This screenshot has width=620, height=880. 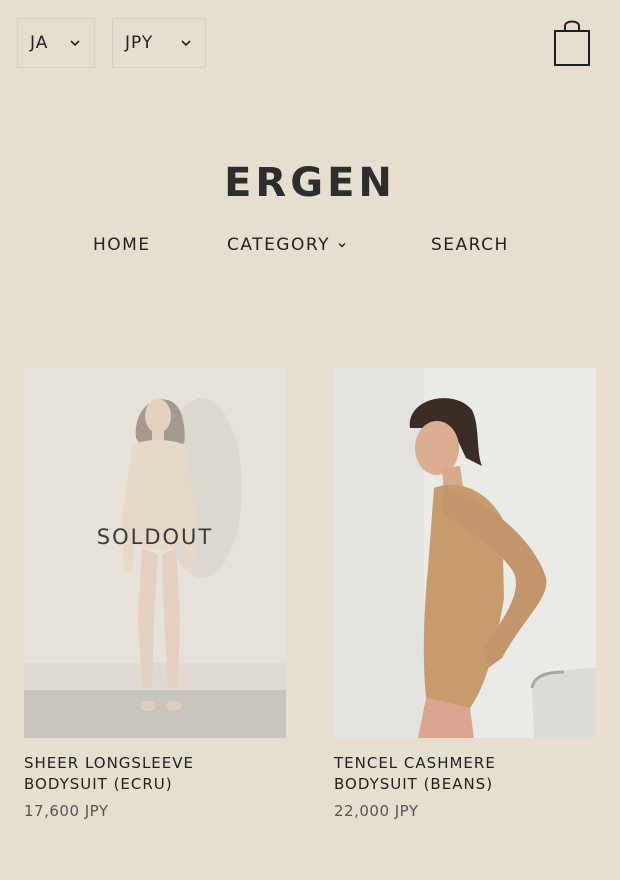 I want to click on language-selector: JA, so click(x=56, y=43).